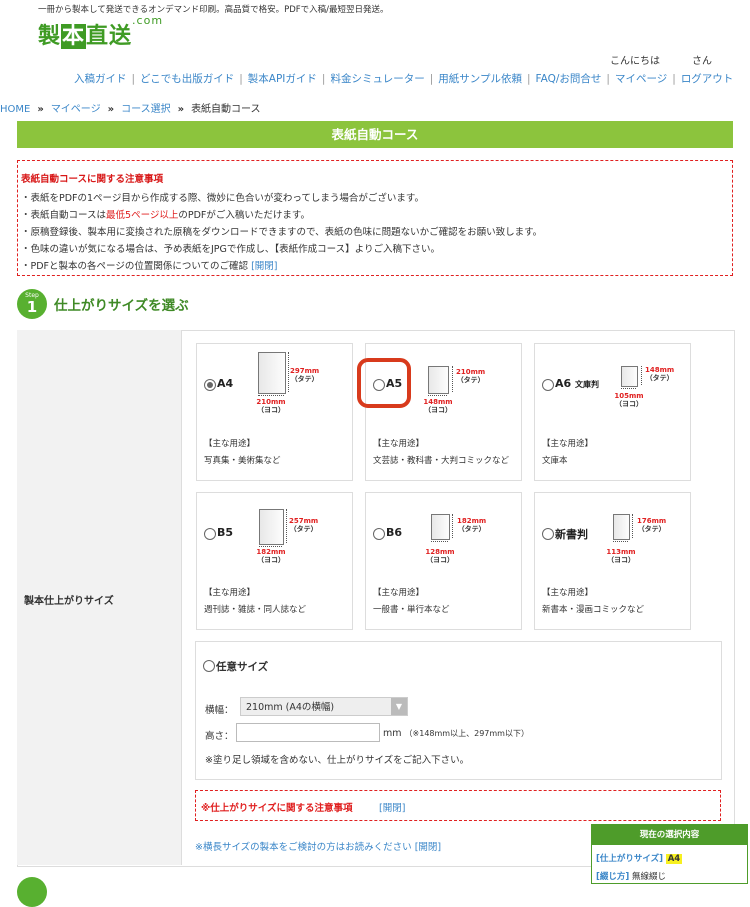 This screenshot has height=907, width=750. What do you see at coordinates (641, 79) in the screenshot?
I see `nav-mypage: マイページ` at bounding box center [641, 79].